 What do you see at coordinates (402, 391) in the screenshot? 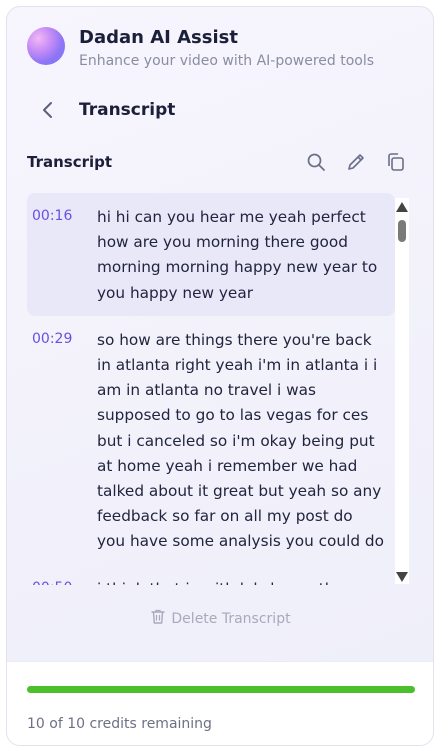
I see `transcript-scrollbar` at bounding box center [402, 391].